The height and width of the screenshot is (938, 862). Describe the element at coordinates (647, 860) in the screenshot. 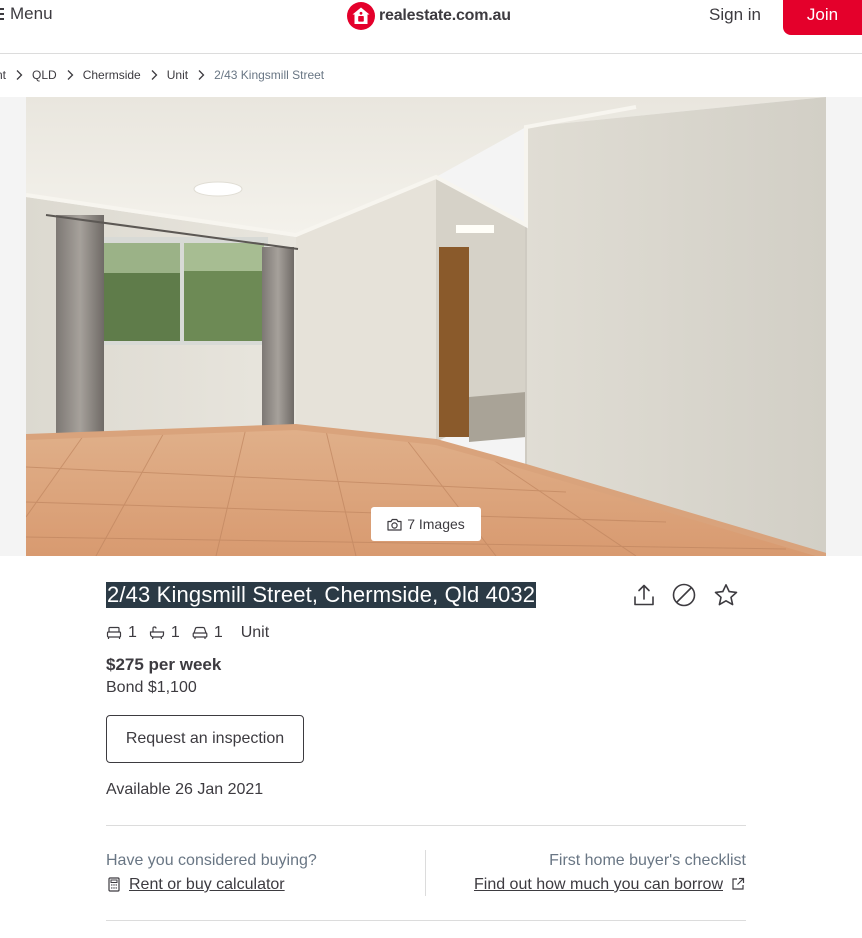

I see `first-home-checklist-label: First home buyer's checklist` at that location.